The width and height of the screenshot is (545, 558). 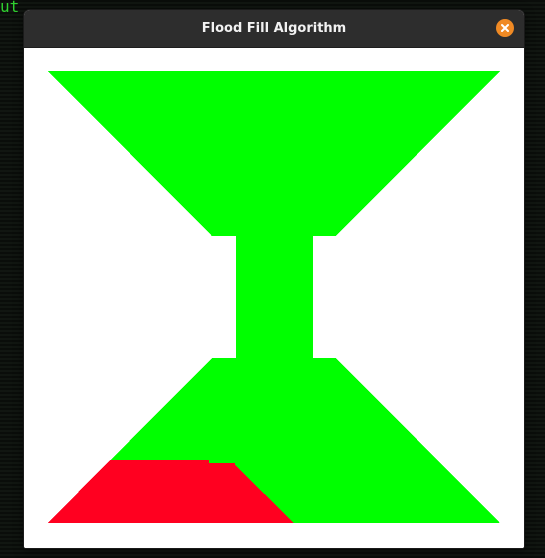 I want to click on window-title: Flood Fill Algorithm, so click(x=274, y=28).